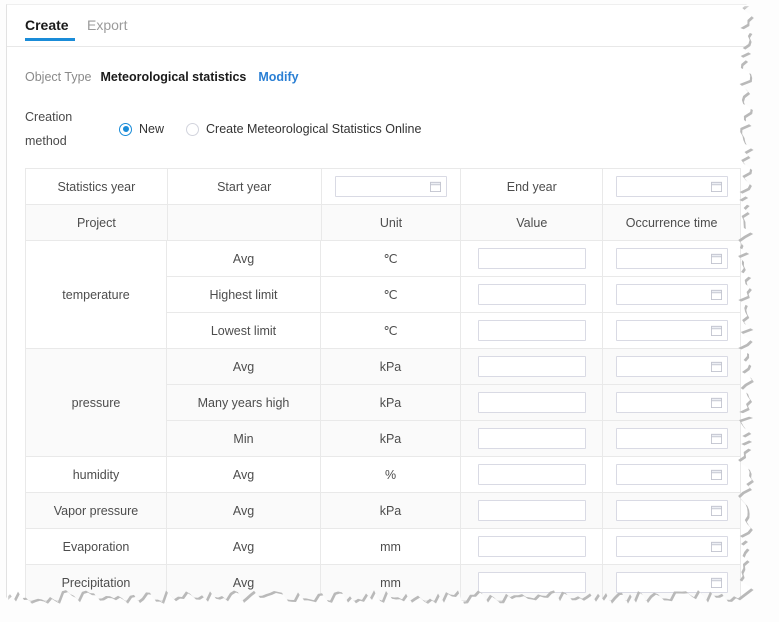 The width and height of the screenshot is (779, 622). I want to click on end-year-cell, so click(672, 187).